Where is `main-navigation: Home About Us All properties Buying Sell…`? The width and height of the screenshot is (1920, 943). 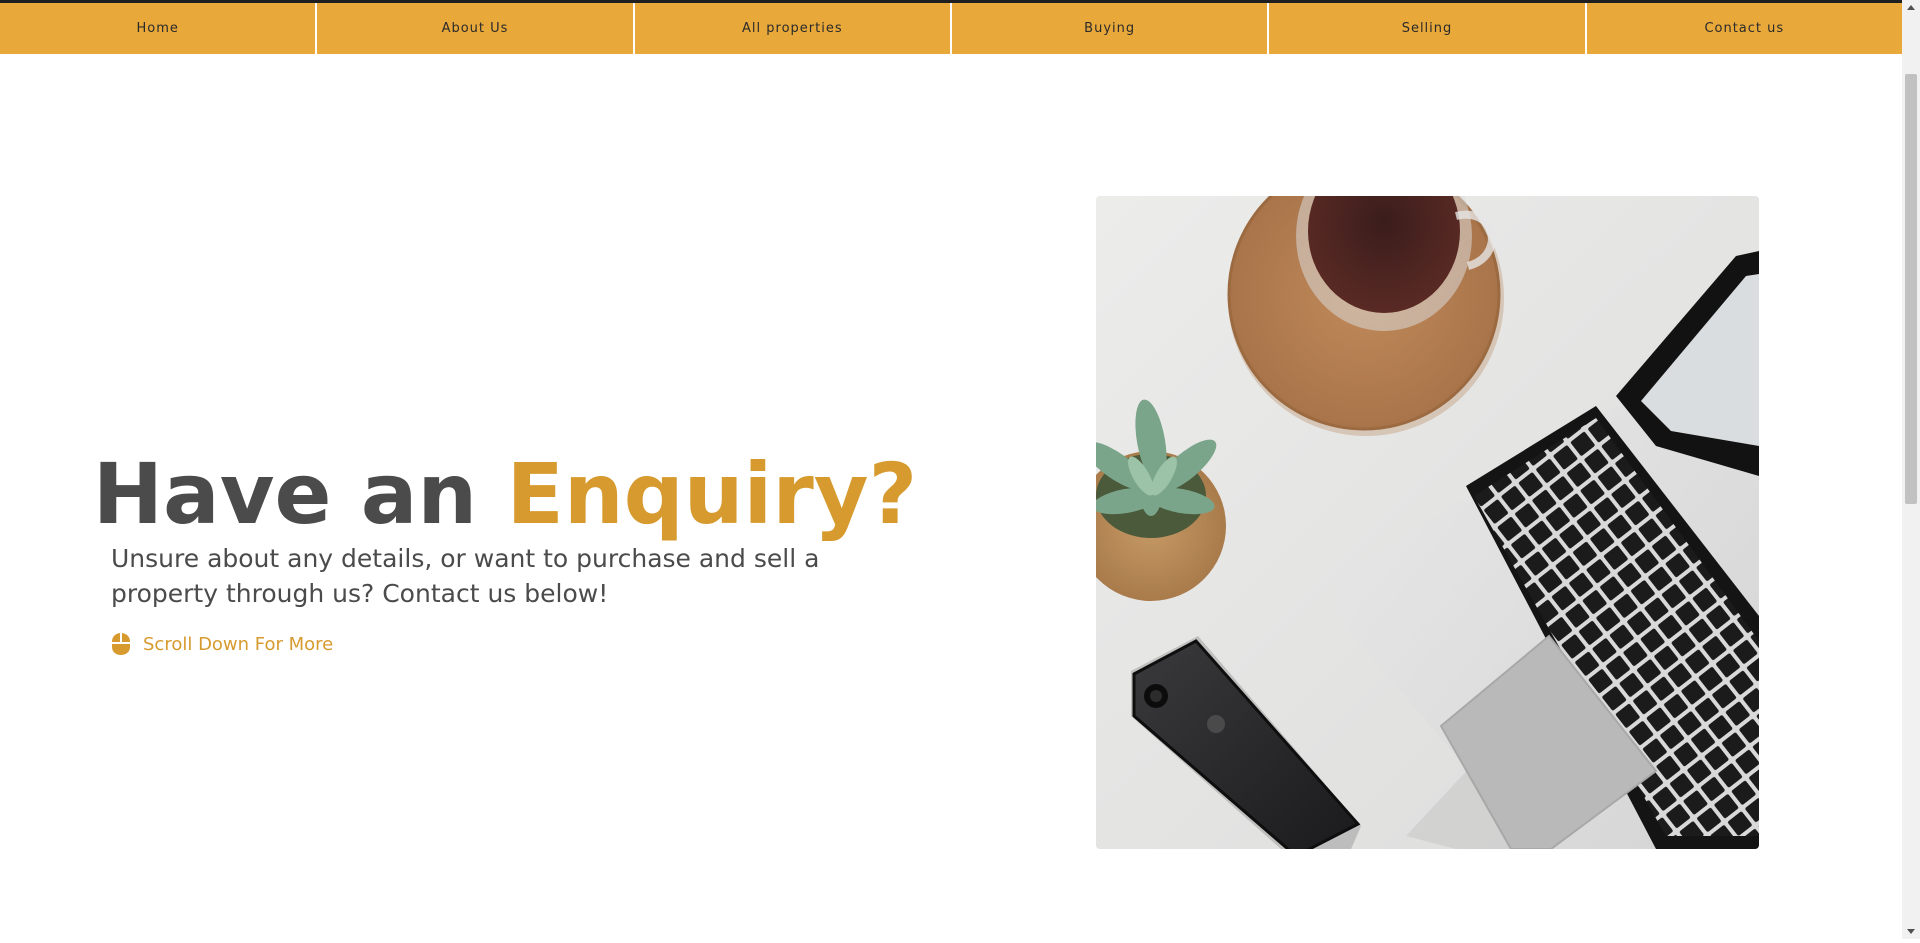 main-navigation: Home About Us All properties Buying Sell… is located at coordinates (951, 28).